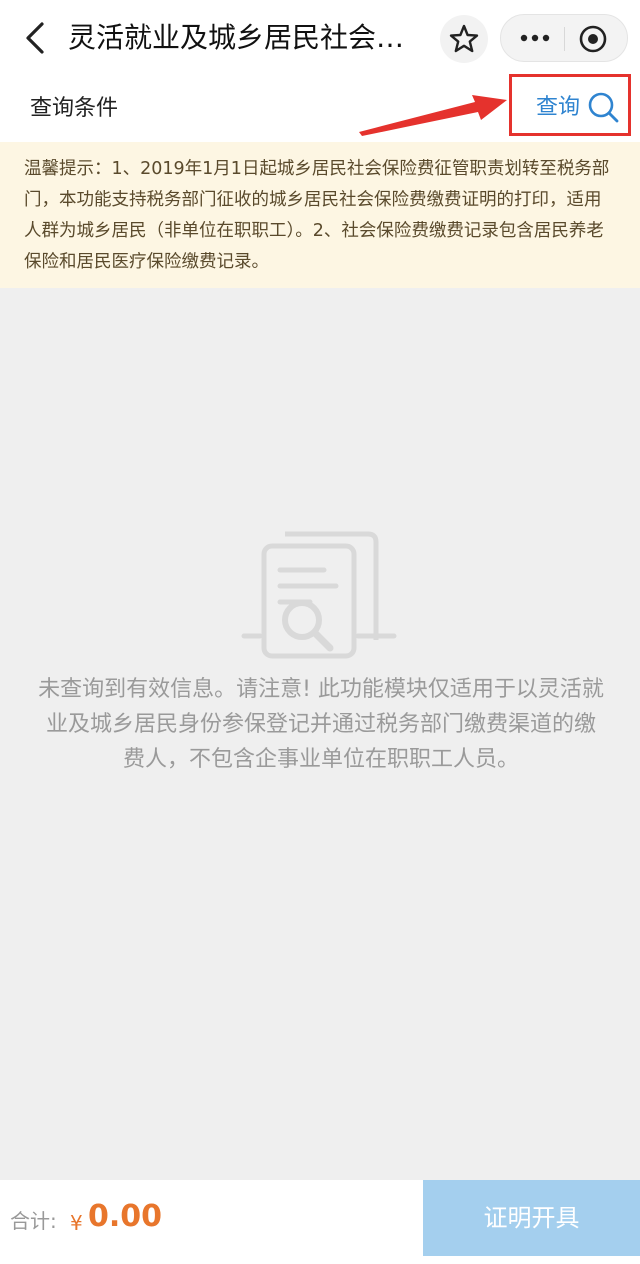  What do you see at coordinates (125, 1216) in the screenshot?
I see `total-amount: 0.00` at bounding box center [125, 1216].